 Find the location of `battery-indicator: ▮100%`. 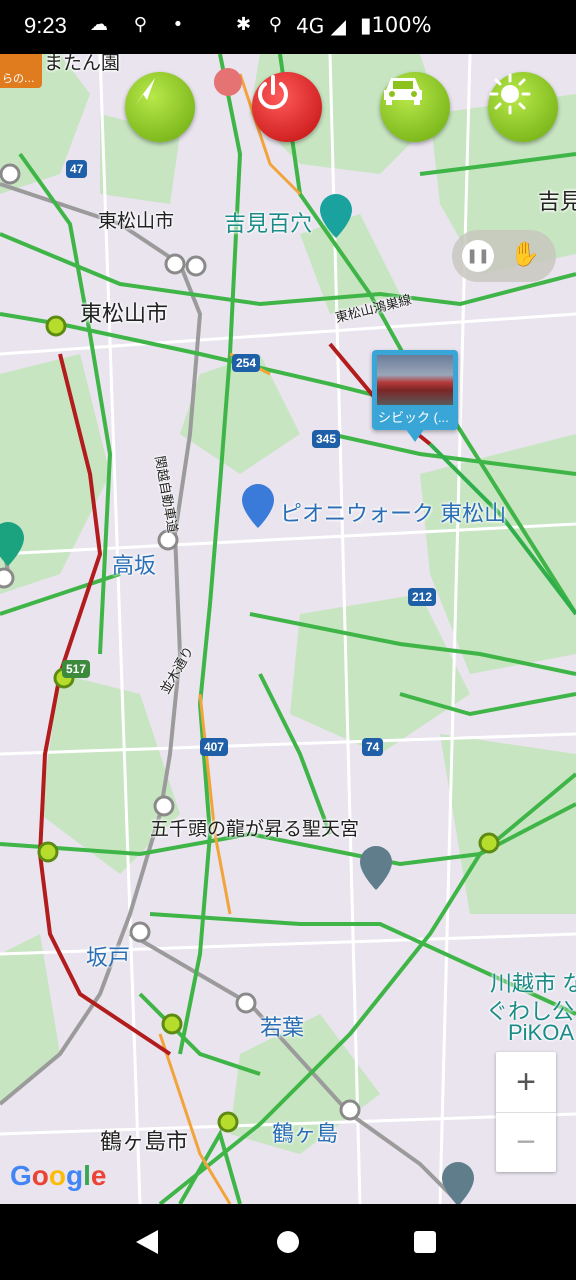

battery-indicator: ▮100% is located at coordinates (396, 25).